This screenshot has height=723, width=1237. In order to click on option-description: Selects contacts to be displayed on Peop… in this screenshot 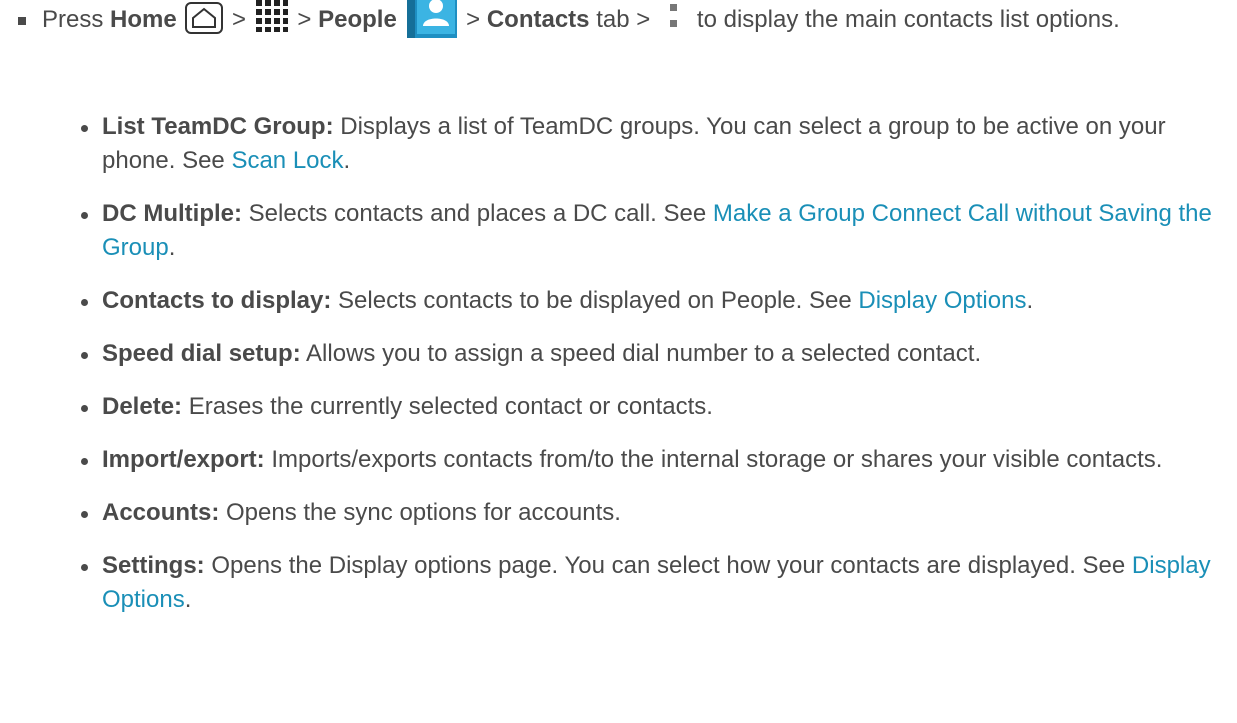, I will do `click(595, 300)`.